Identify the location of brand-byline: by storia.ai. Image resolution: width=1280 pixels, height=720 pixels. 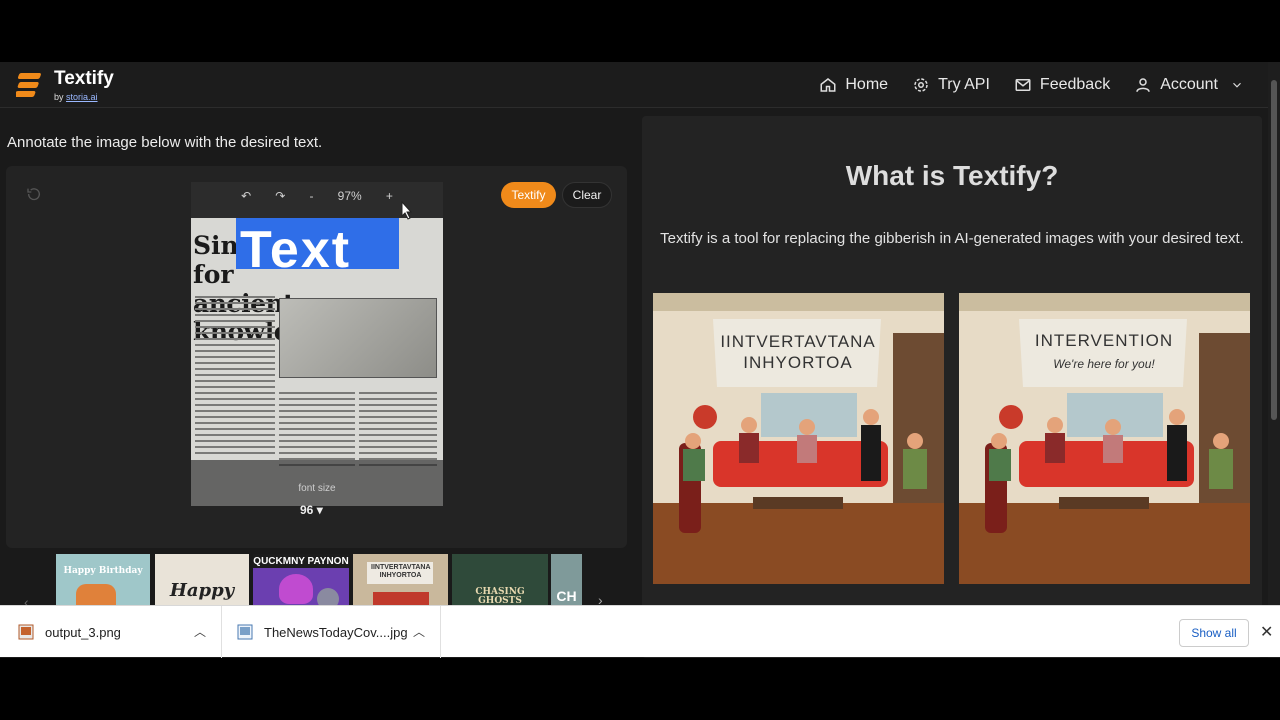
(76, 97).